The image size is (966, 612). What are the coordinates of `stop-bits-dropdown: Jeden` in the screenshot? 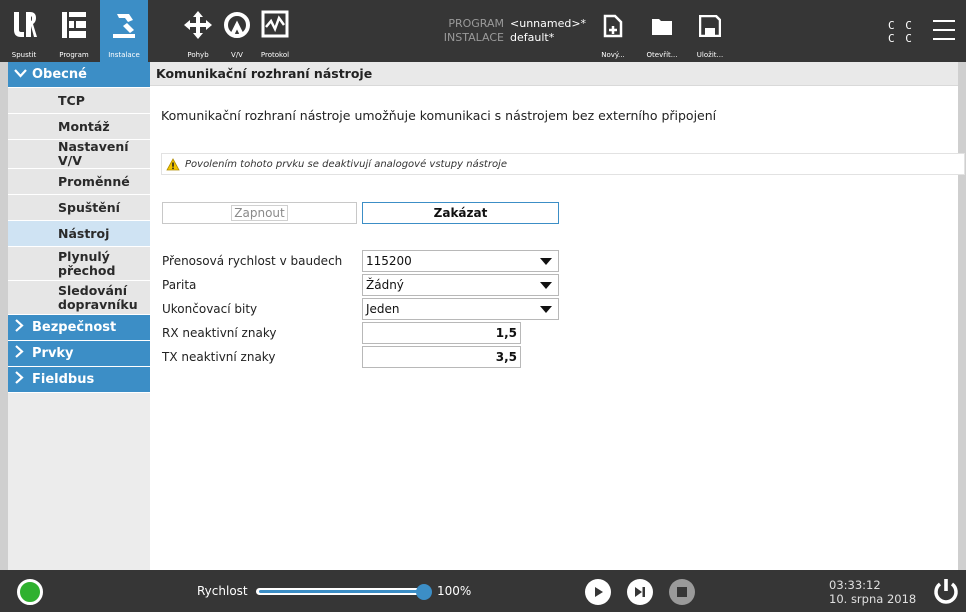 It's located at (460, 309).